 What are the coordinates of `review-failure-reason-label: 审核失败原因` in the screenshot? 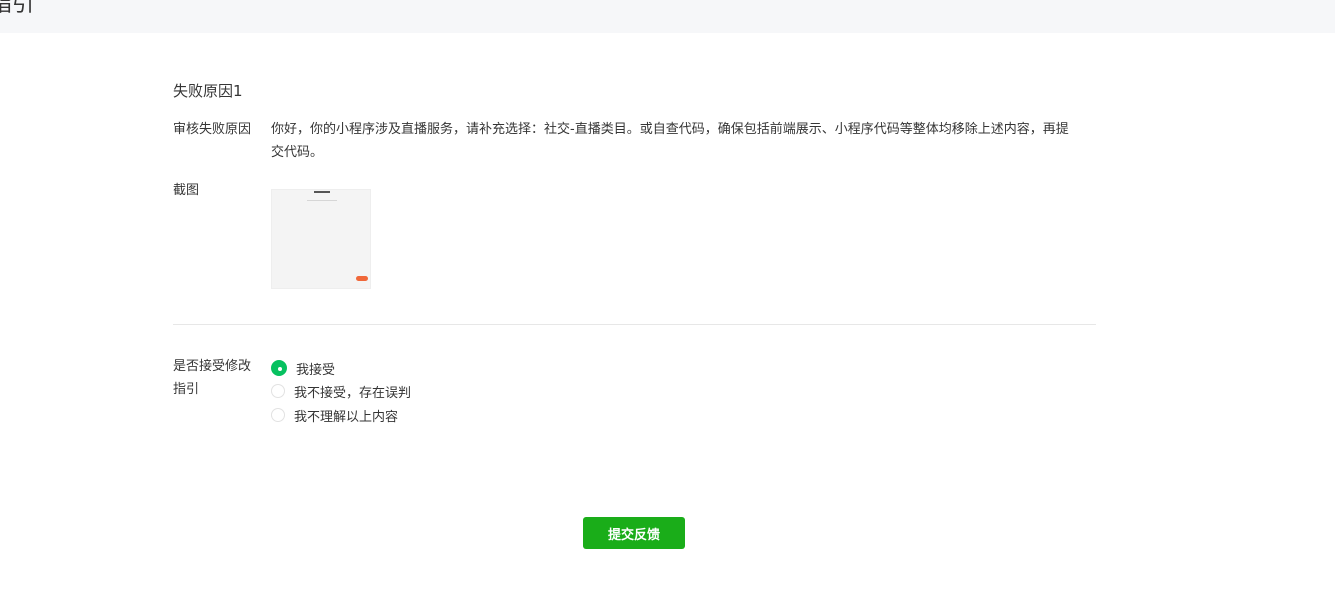 It's located at (212, 129).